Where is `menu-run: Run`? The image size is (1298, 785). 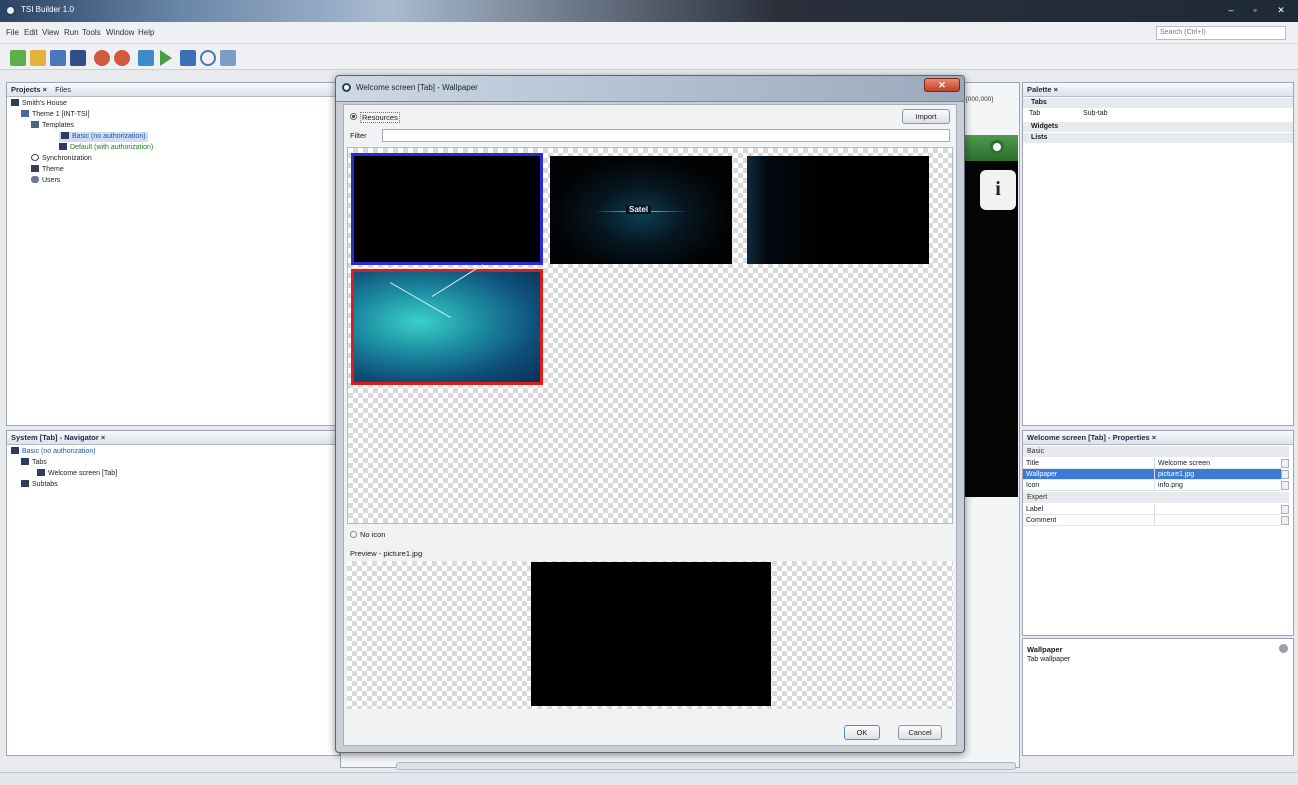 menu-run: Run is located at coordinates (71, 32).